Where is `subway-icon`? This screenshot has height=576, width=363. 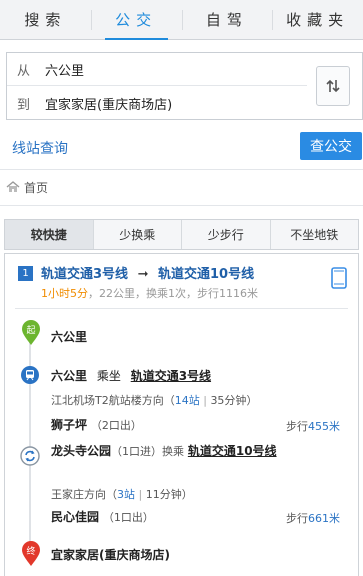 subway-icon is located at coordinates (30, 375).